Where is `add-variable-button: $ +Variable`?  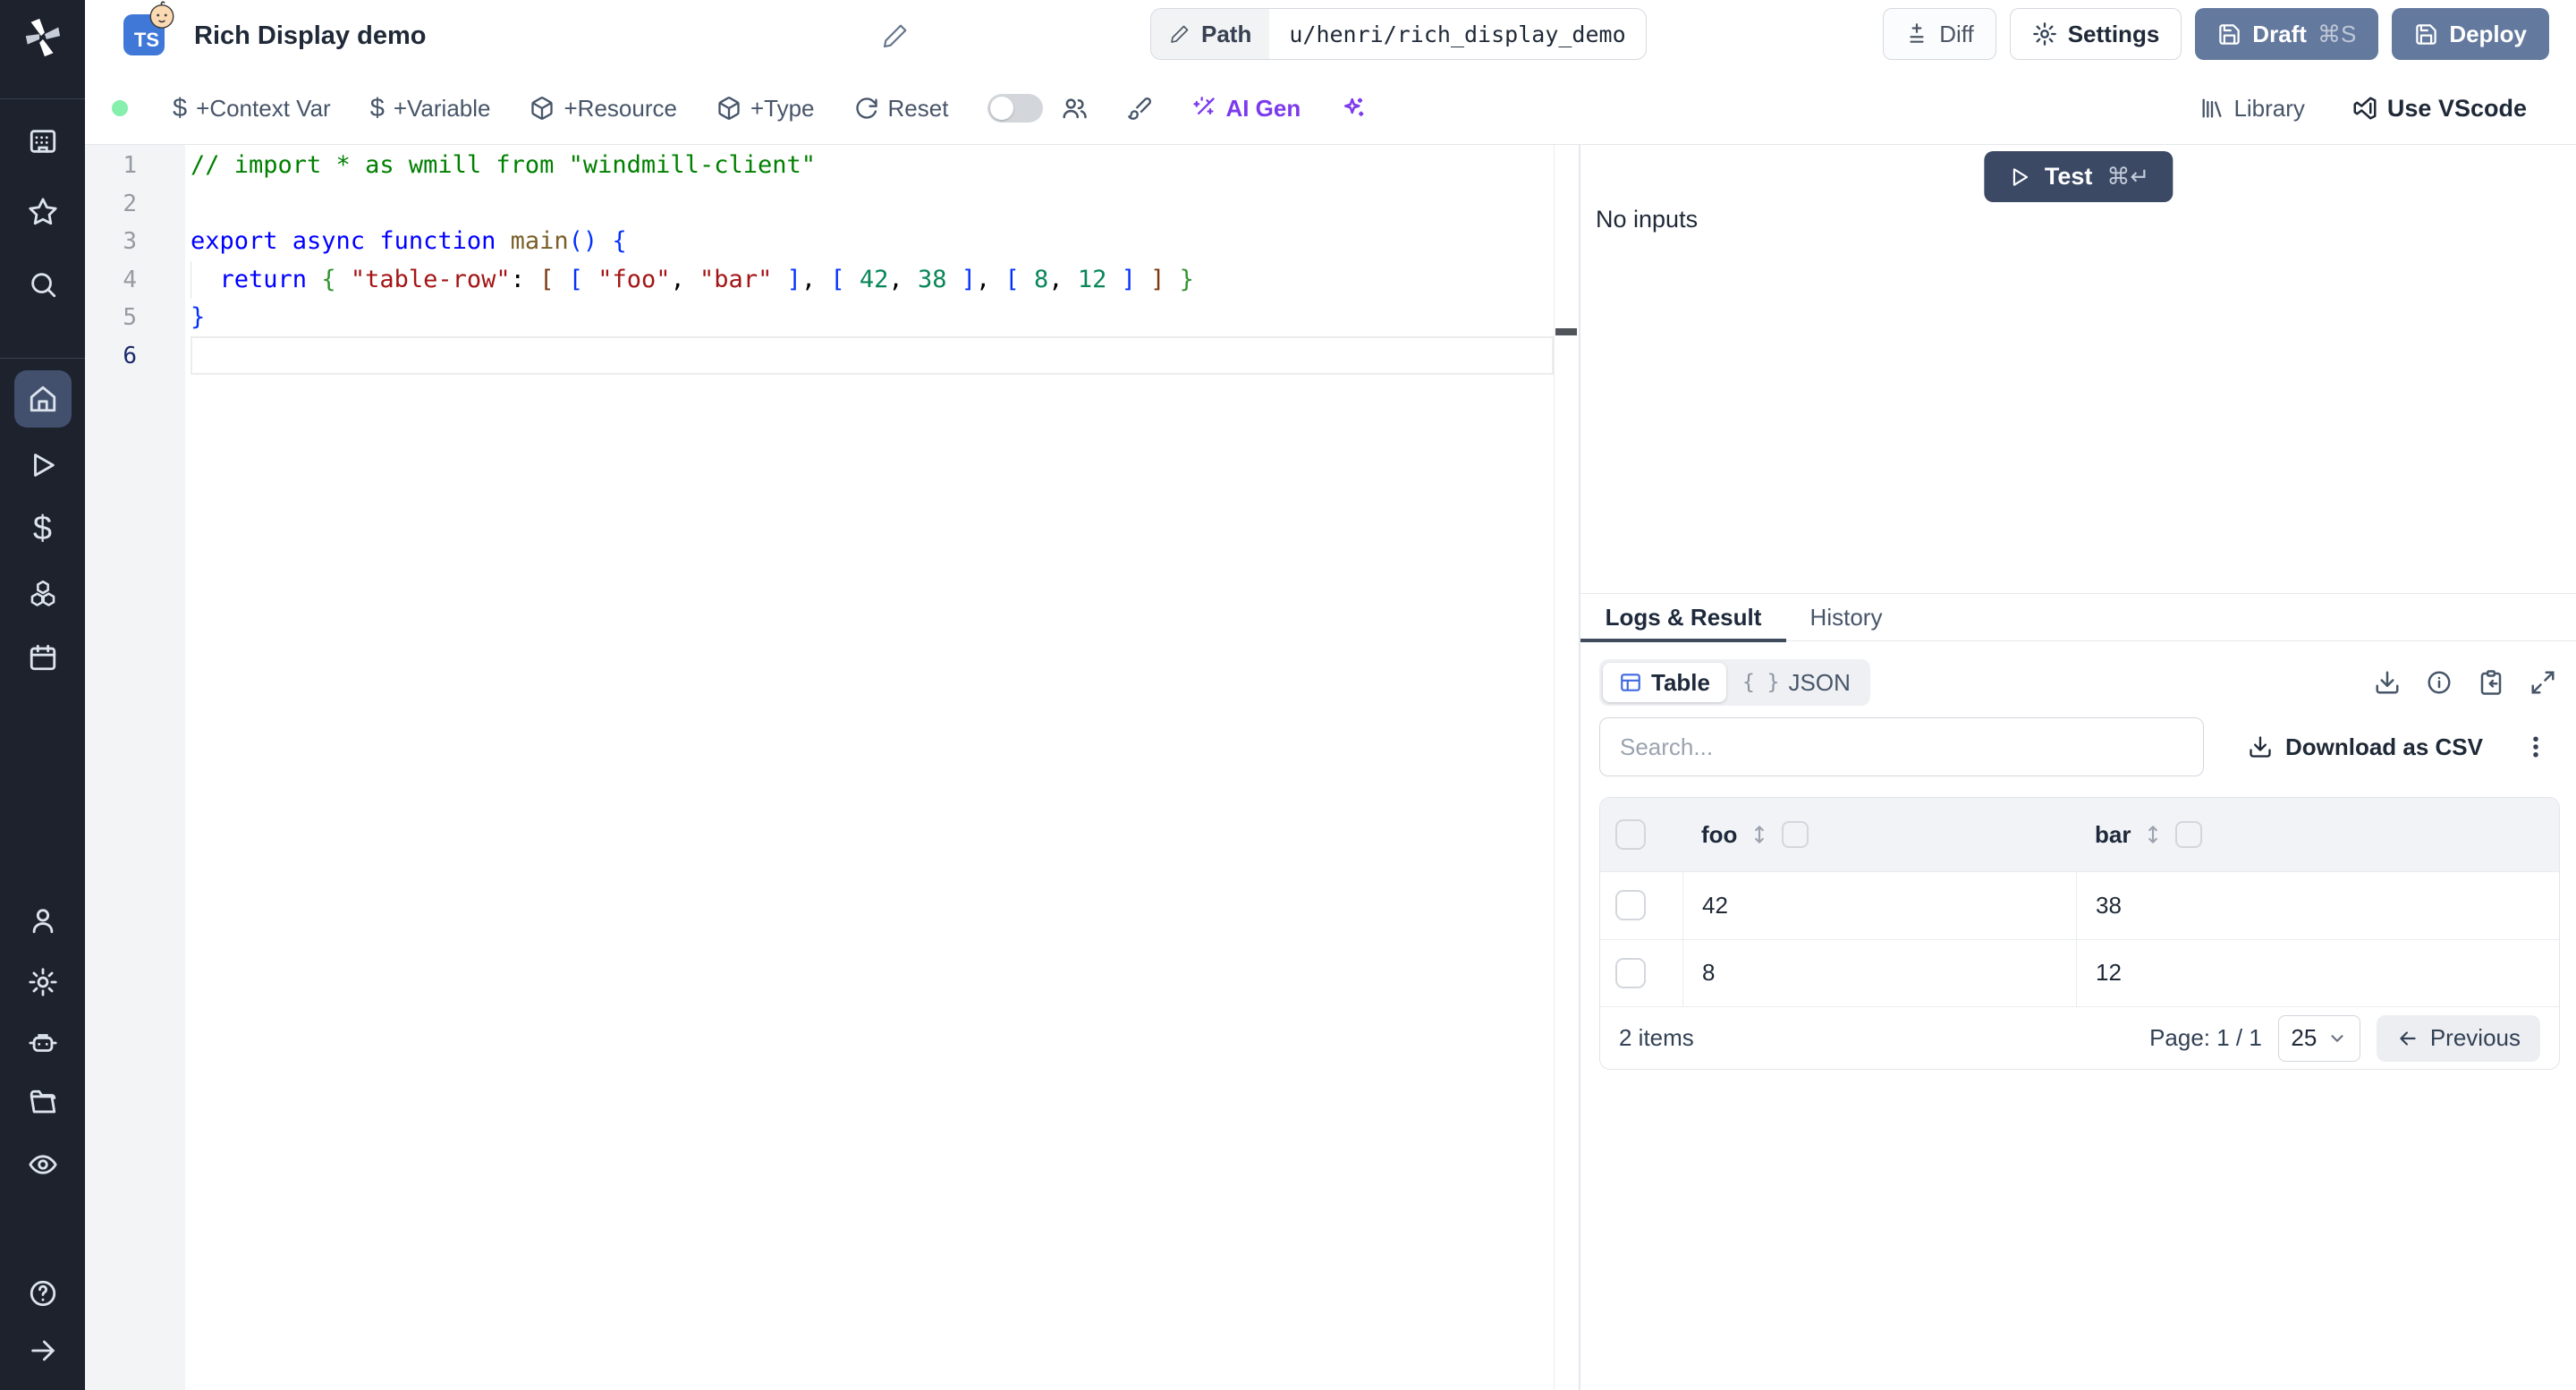 add-variable-button: $ +Variable is located at coordinates (430, 108).